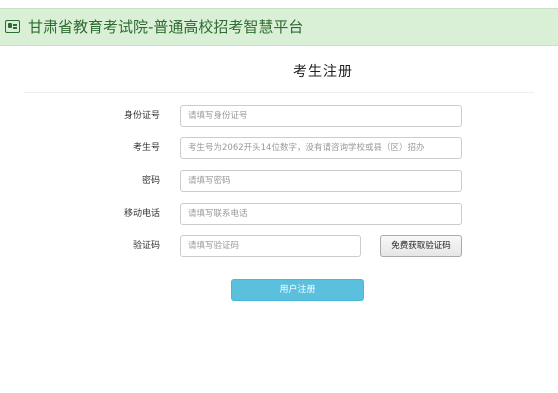  I want to click on get-verification-code-button: 免费获取验证码, so click(421, 246).